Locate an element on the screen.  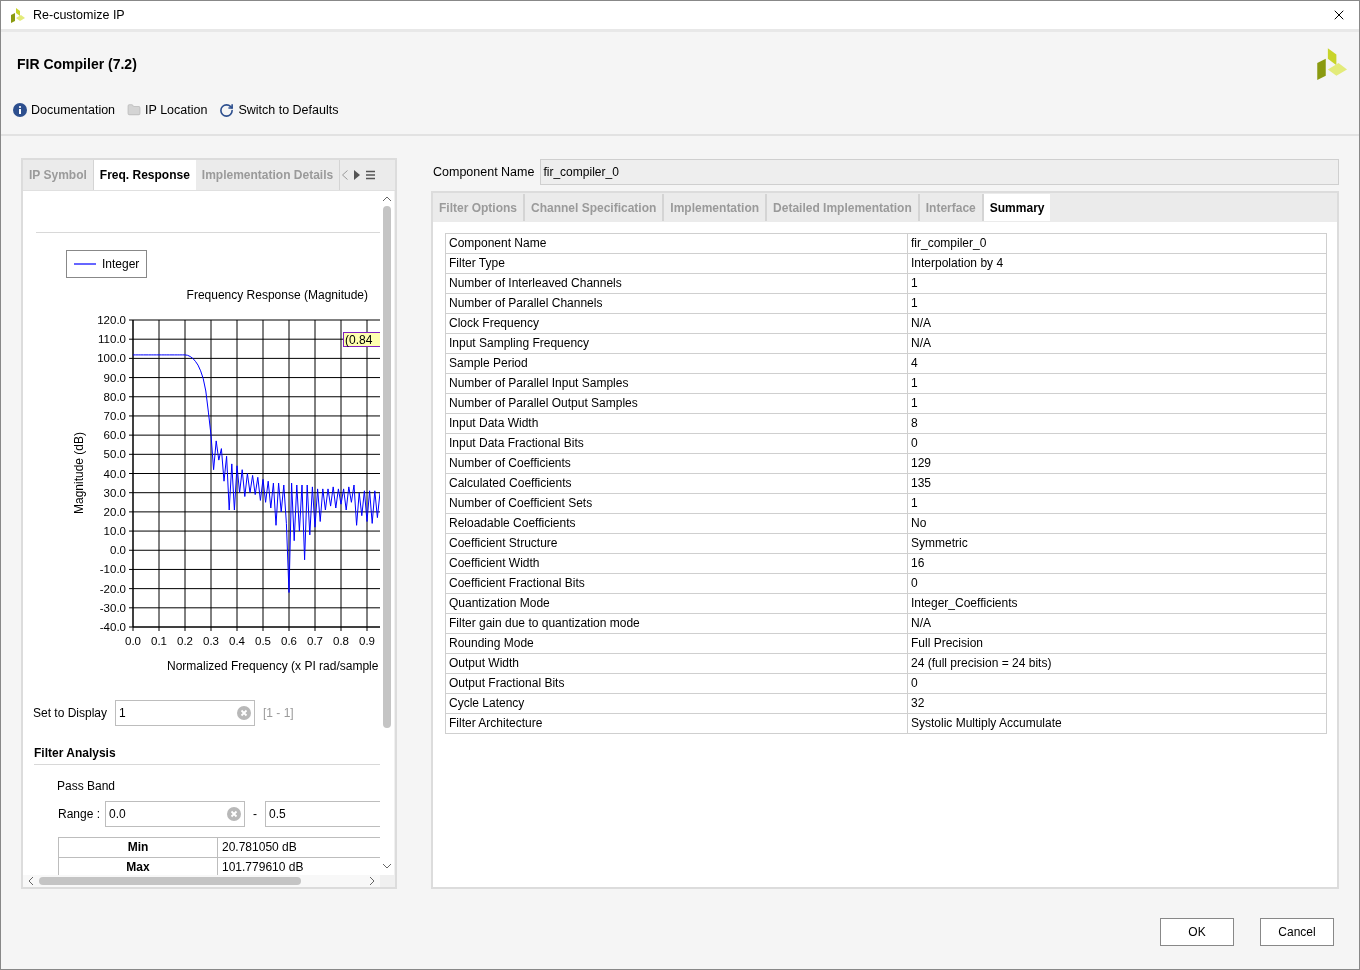
summary-name-cell: Component Name is located at coordinates (677, 243).